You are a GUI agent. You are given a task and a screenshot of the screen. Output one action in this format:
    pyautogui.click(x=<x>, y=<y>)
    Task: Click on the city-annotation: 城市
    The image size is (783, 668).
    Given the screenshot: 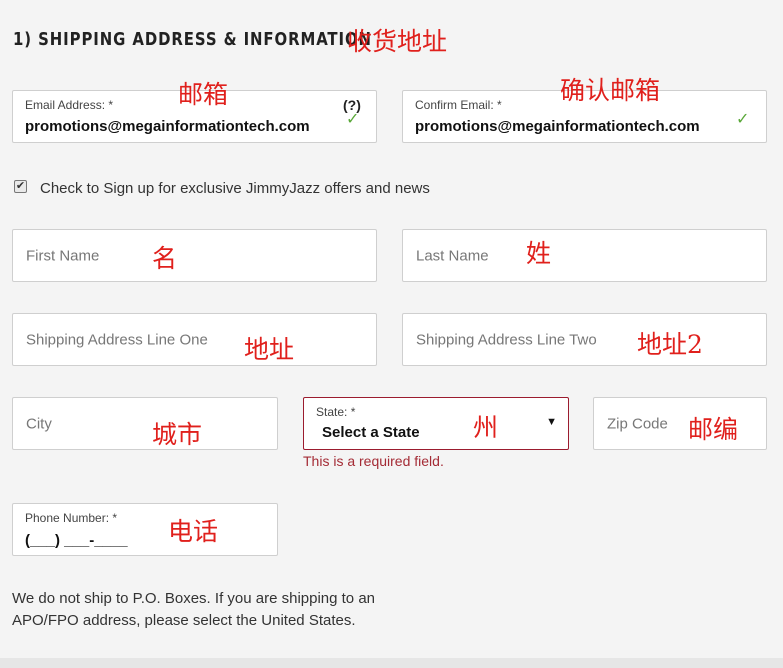 What is the action you would take?
    pyautogui.click(x=177, y=434)
    